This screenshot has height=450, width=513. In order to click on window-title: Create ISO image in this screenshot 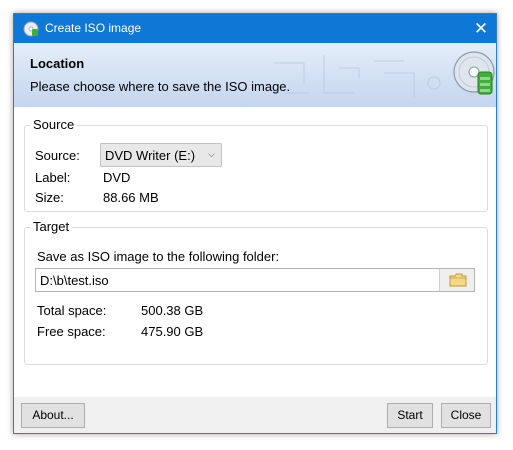, I will do `click(93, 28)`.